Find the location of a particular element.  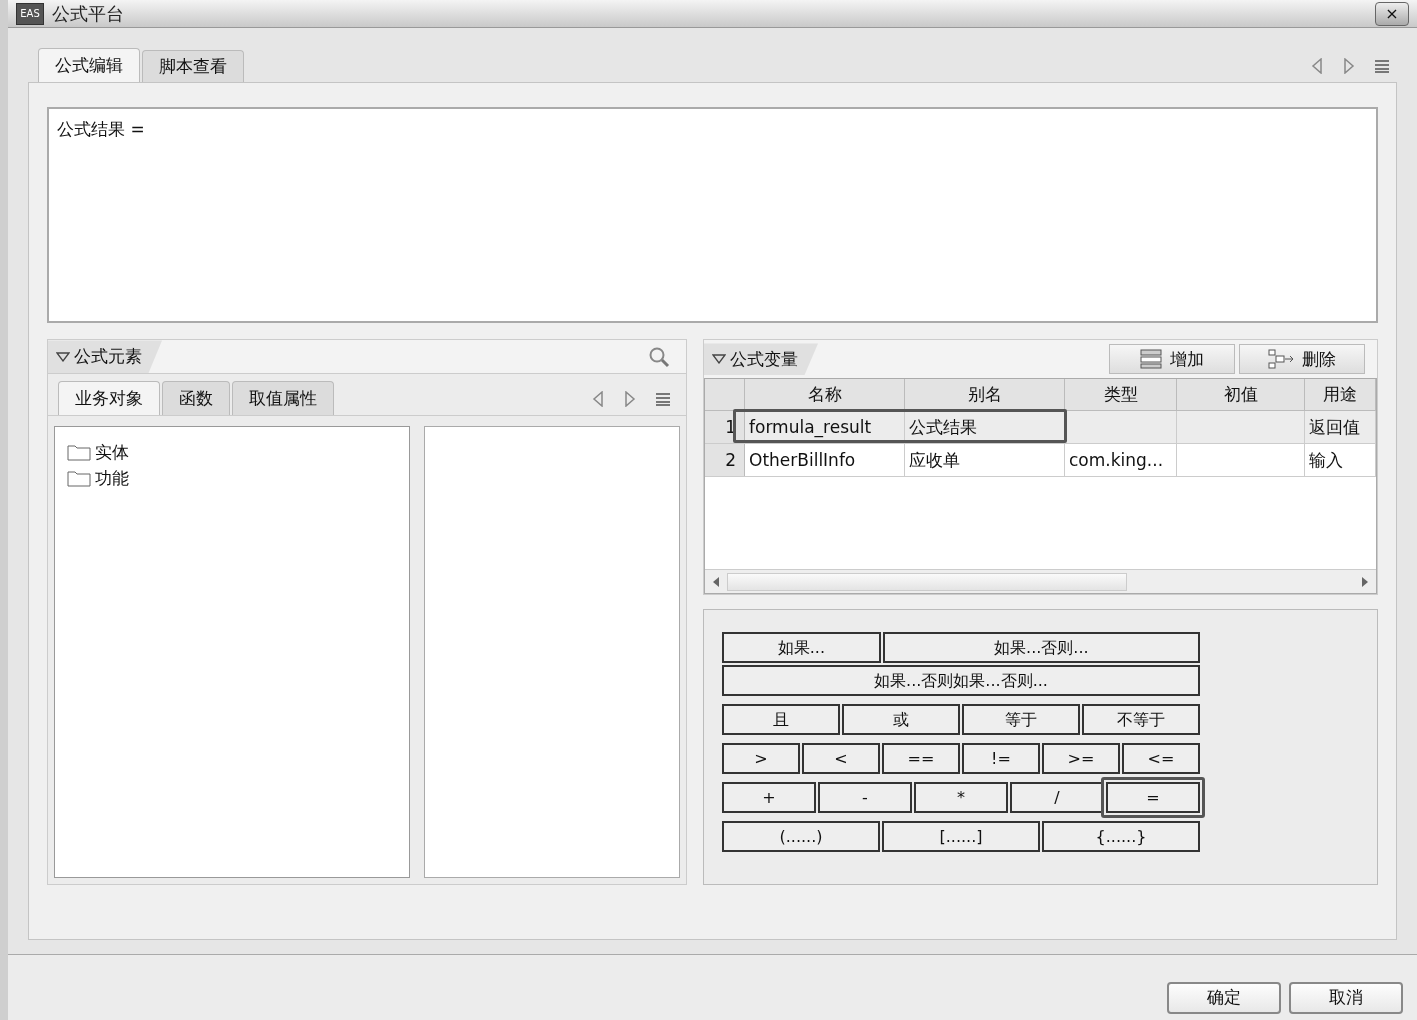

operator-button: != is located at coordinates (1001, 759).